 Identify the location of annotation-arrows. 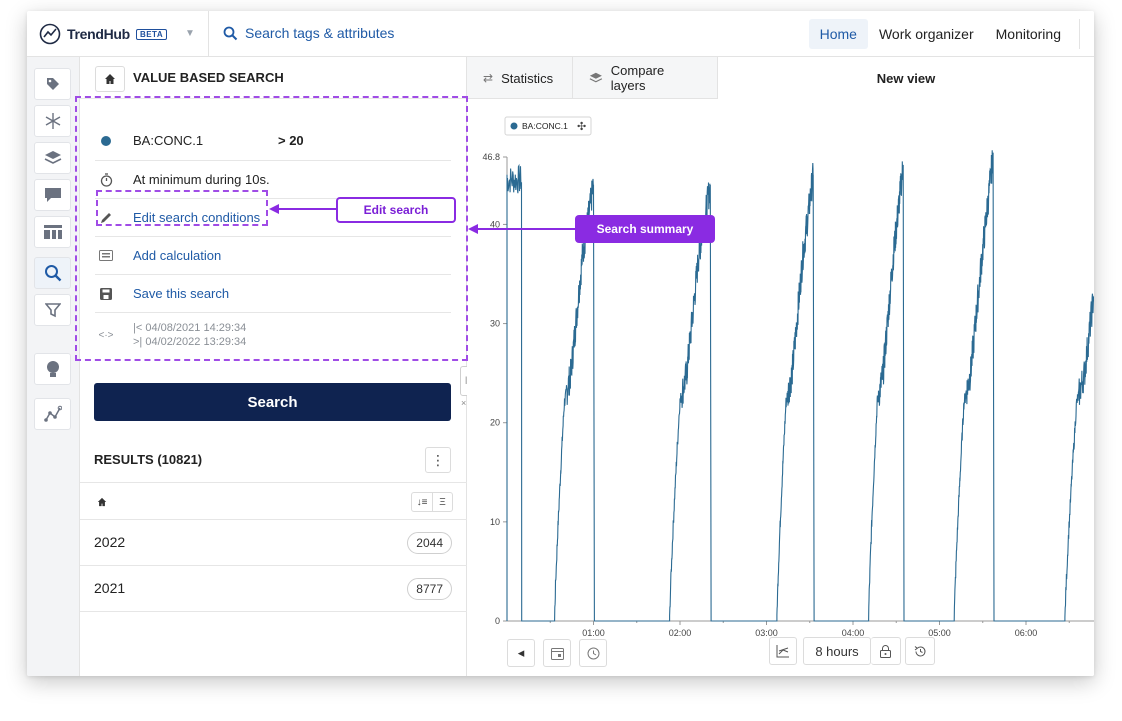
(422, 219).